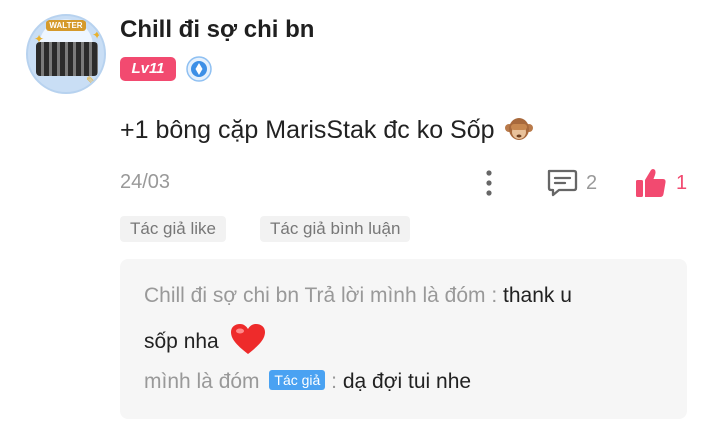 The height and width of the screenshot is (428, 720). Describe the element at coordinates (181, 341) in the screenshot. I see `reply-message-continued: sốp nha` at that location.